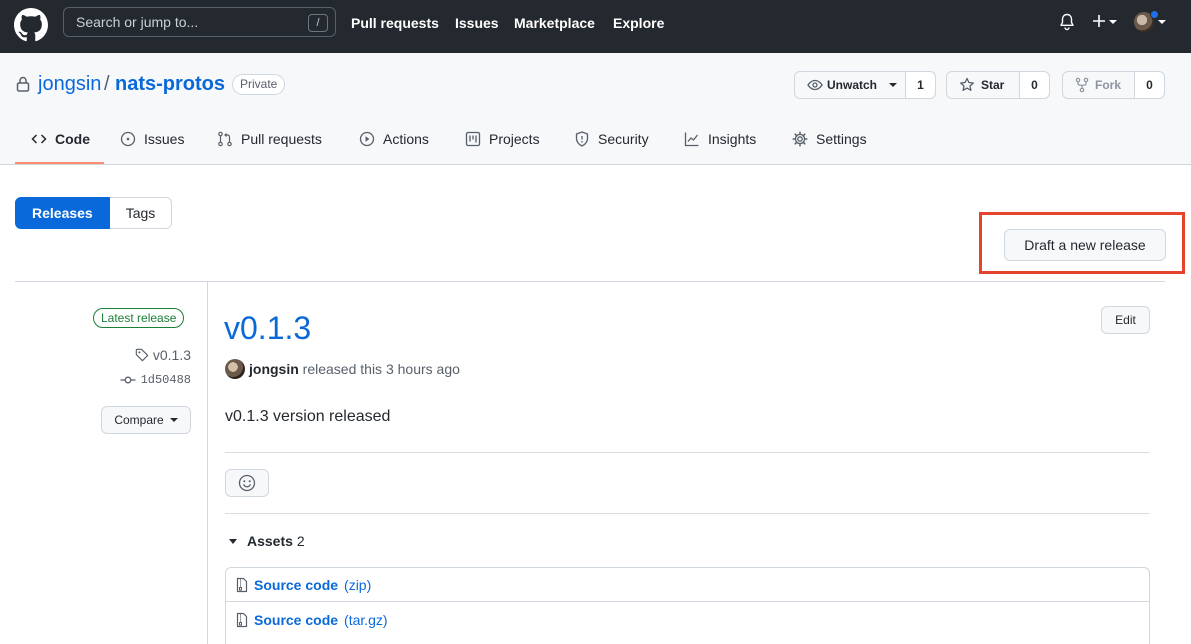  What do you see at coordinates (139, 420) in the screenshot?
I see `compare-label: Compare` at bounding box center [139, 420].